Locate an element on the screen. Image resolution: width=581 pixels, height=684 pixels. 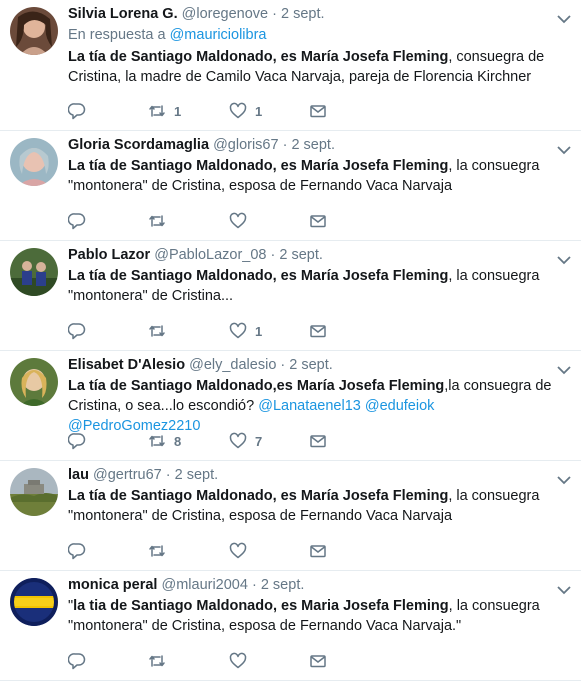
display-name: Gloria Scordamaglia is located at coordinates (138, 145).